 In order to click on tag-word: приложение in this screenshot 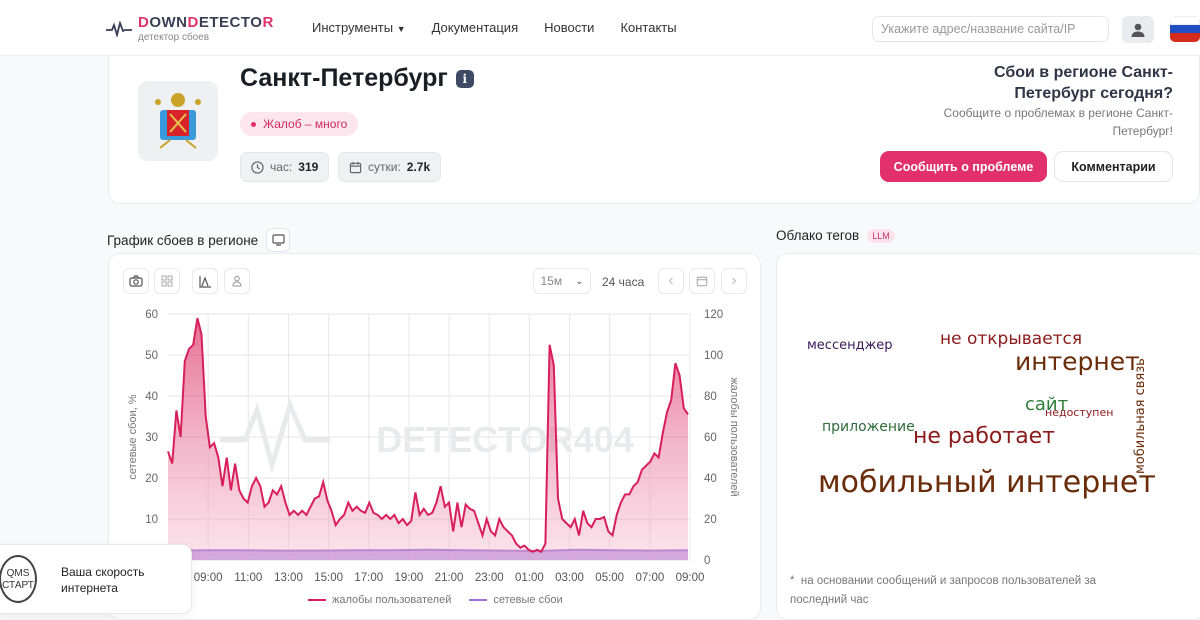, I will do `click(868, 427)`.